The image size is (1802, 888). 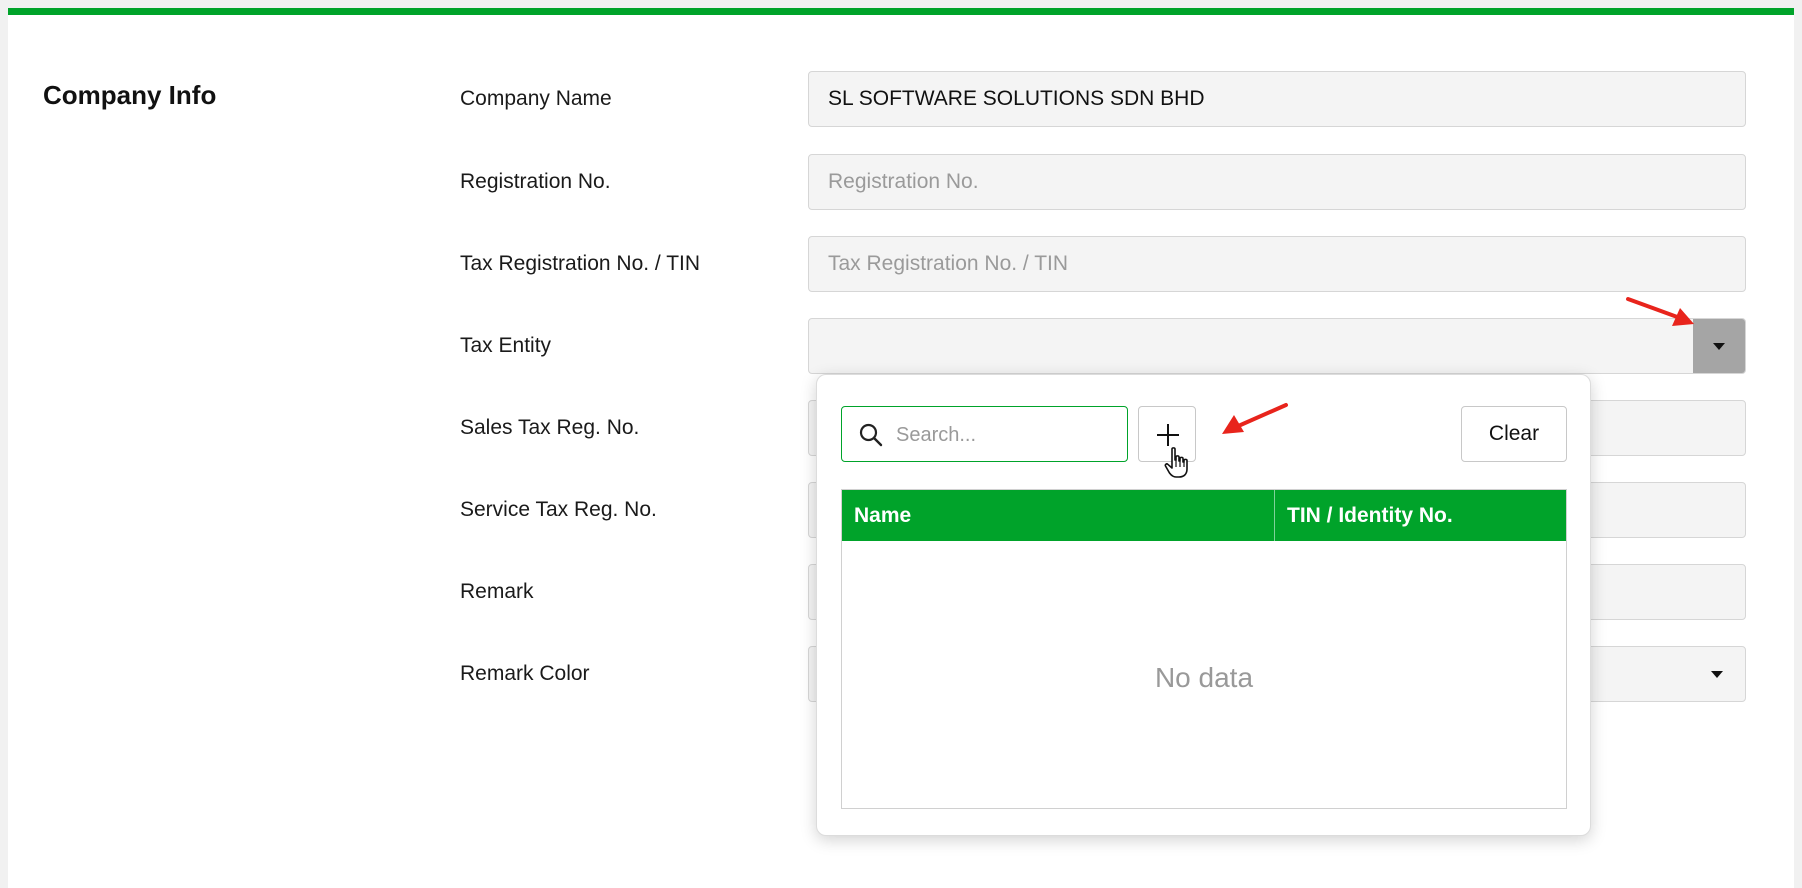 What do you see at coordinates (536, 98) in the screenshot?
I see `company-name-label: Company Name` at bounding box center [536, 98].